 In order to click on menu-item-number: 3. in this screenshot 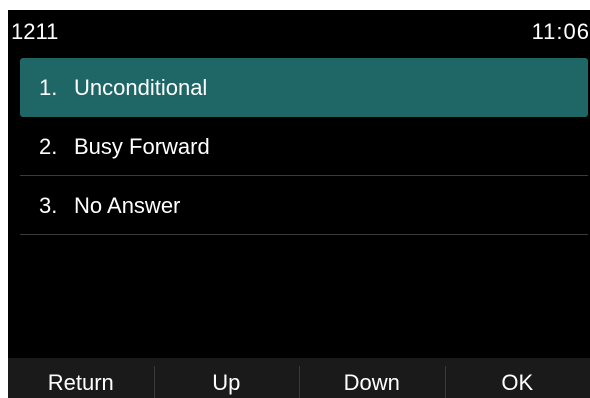, I will do `click(48, 205)`.